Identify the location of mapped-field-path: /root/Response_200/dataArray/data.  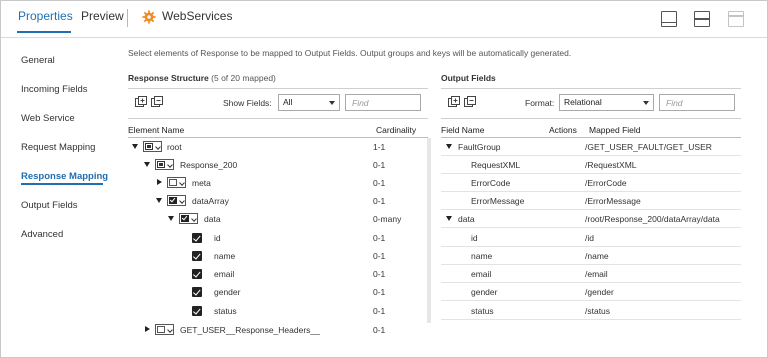
(652, 219).